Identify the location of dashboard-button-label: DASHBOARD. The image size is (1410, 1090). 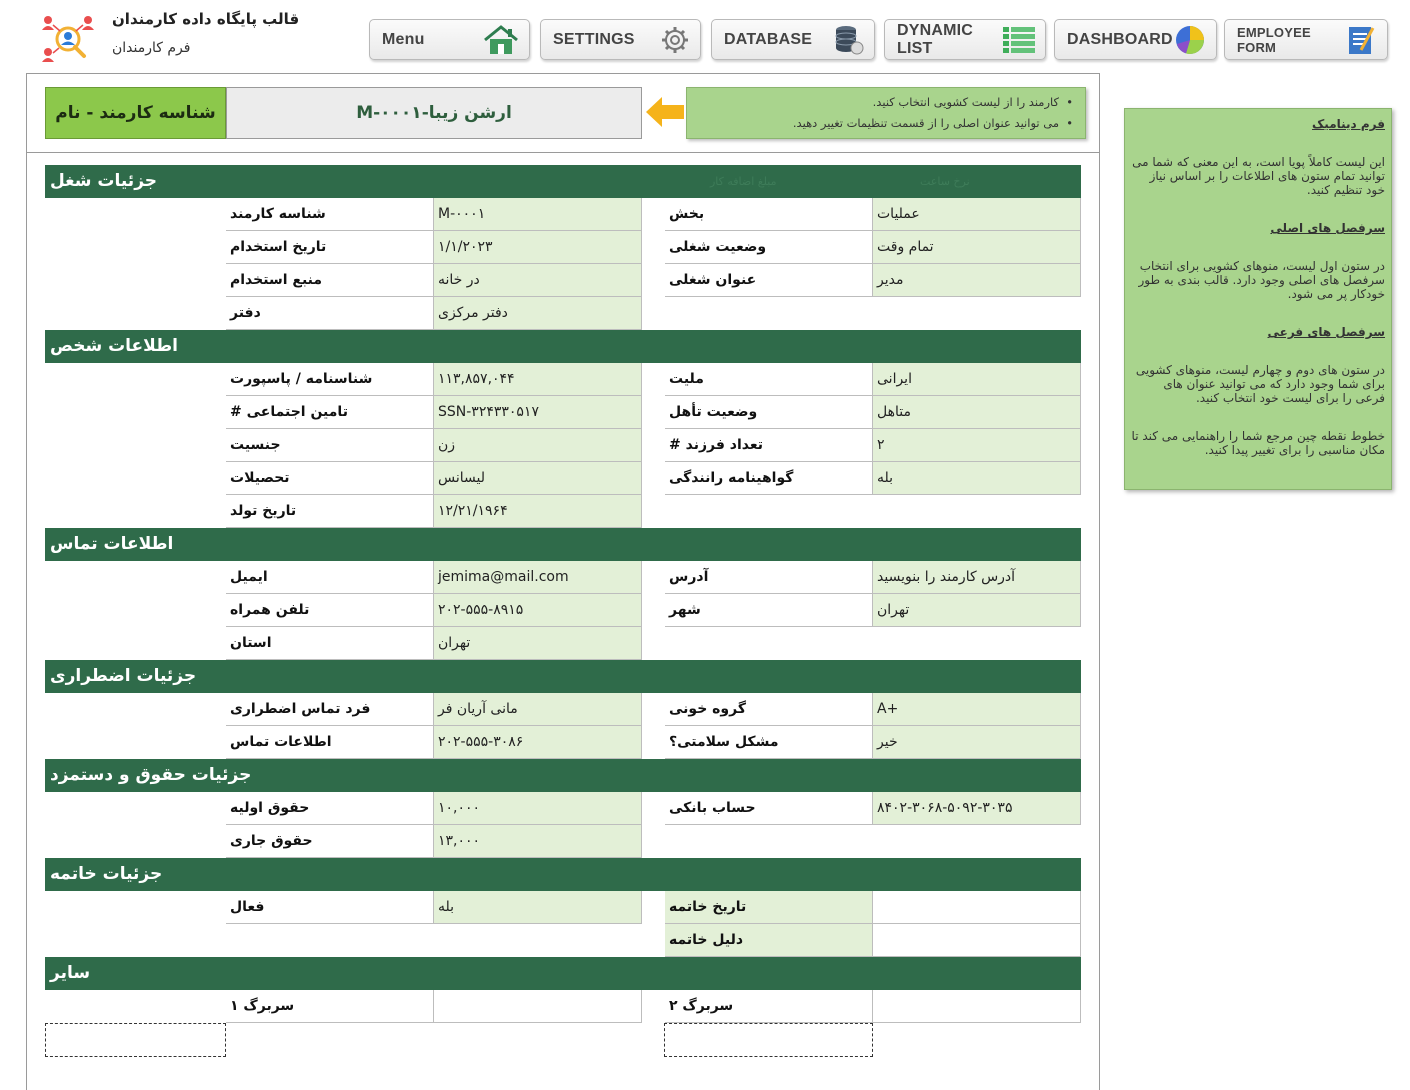
(1120, 39).